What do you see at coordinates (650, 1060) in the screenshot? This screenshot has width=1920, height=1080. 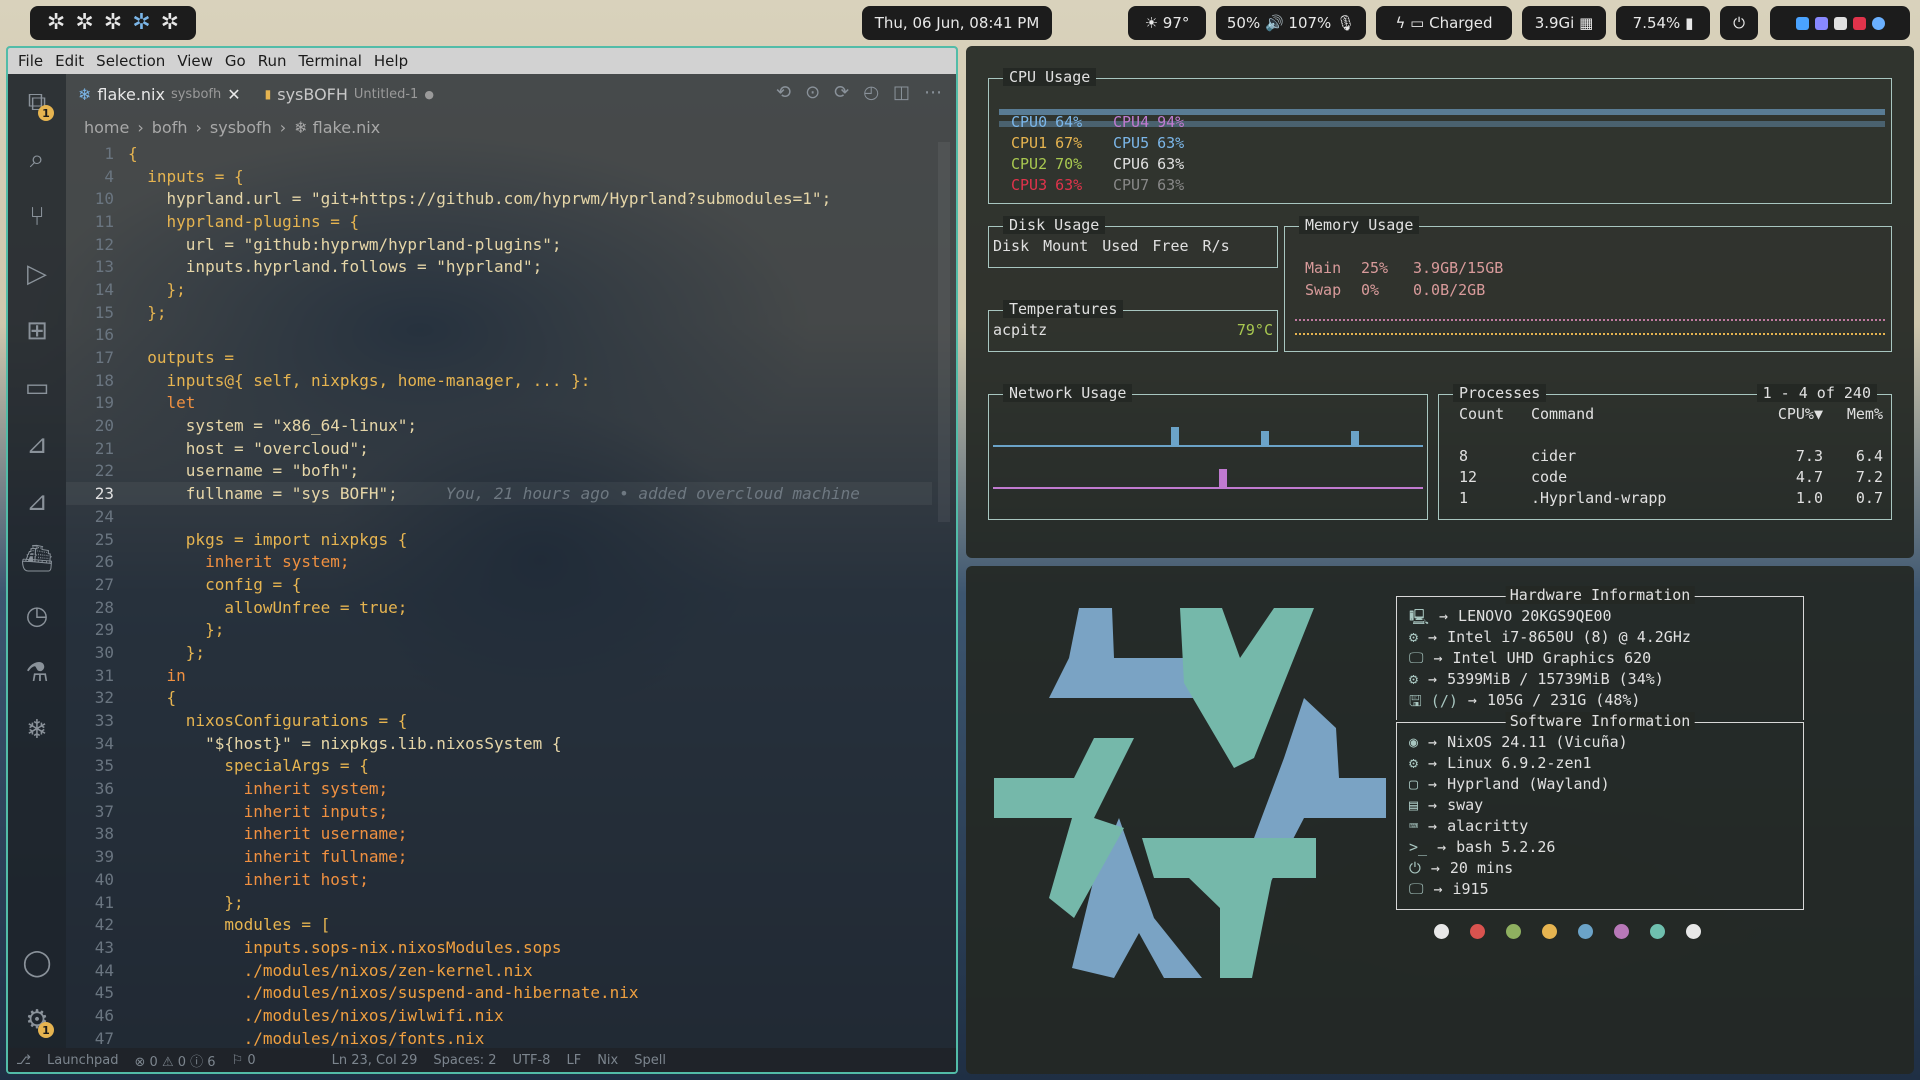 I see `status-item: Spell` at bounding box center [650, 1060].